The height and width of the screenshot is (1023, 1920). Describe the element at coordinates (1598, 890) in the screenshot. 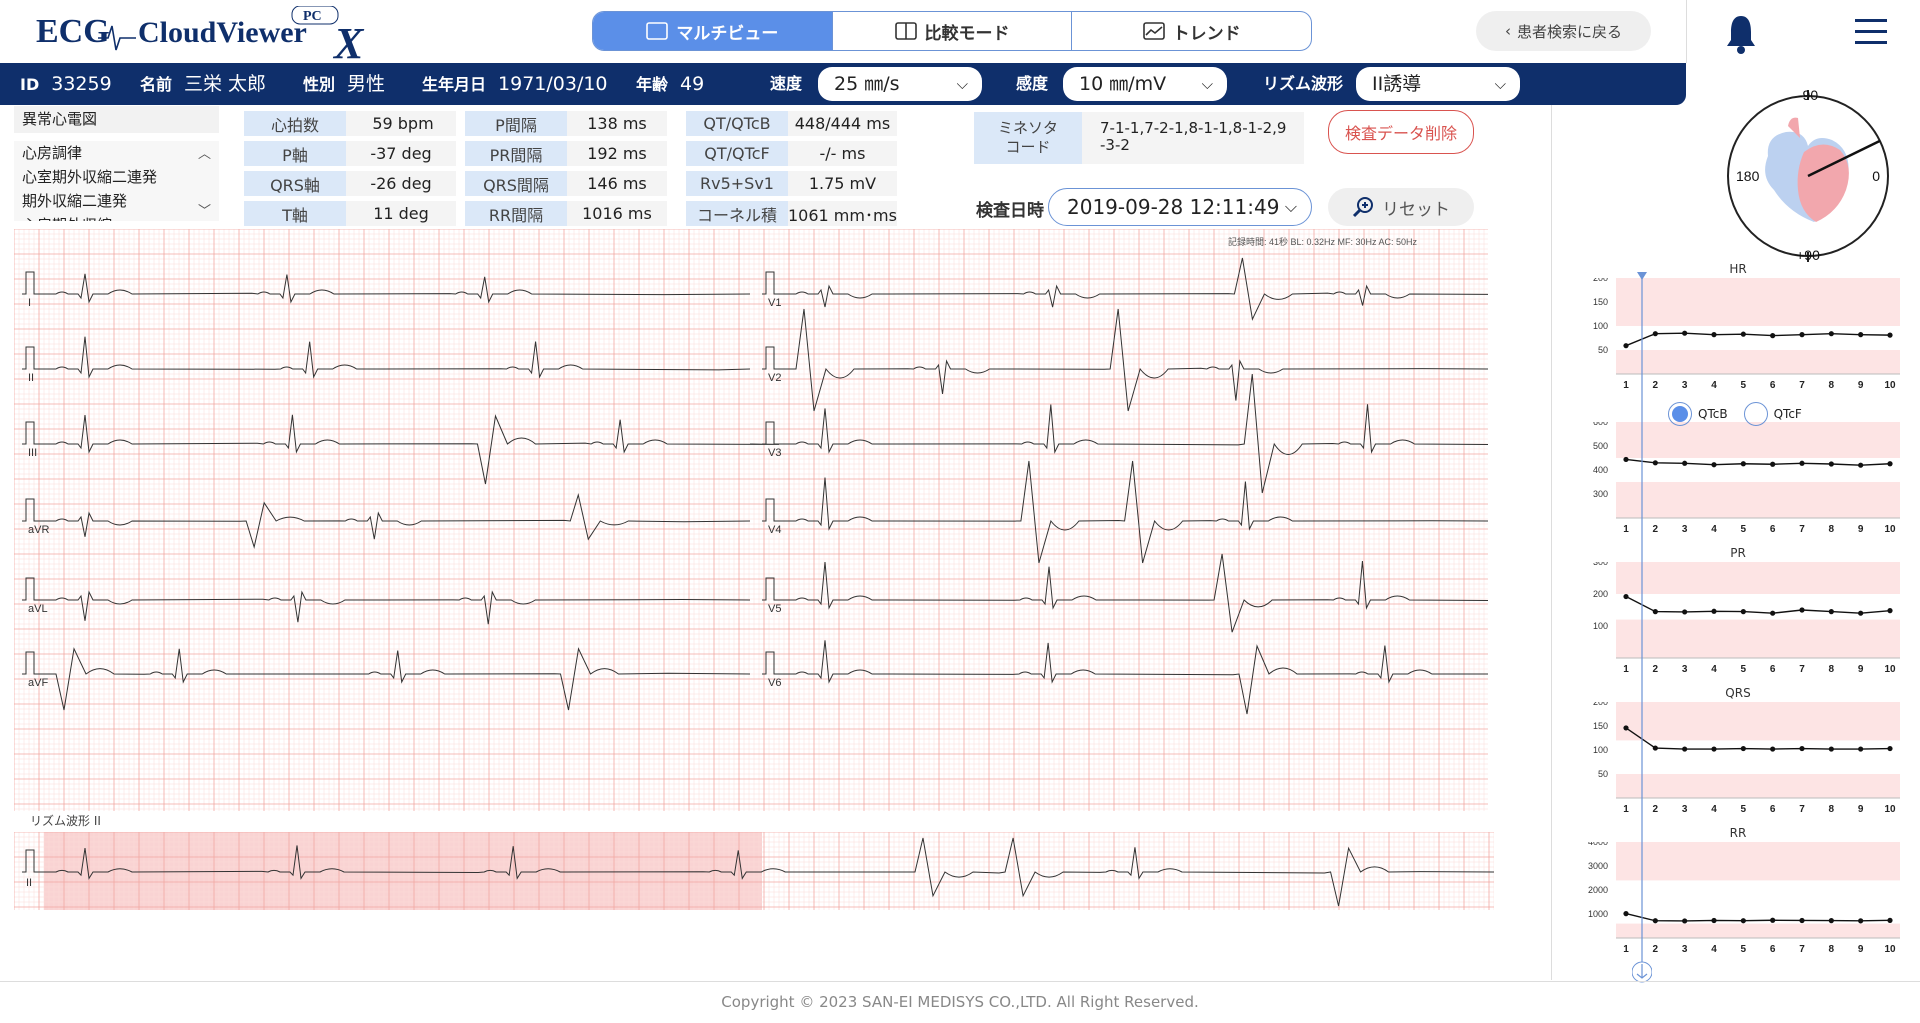

I see `trend-tick: 2000` at that location.